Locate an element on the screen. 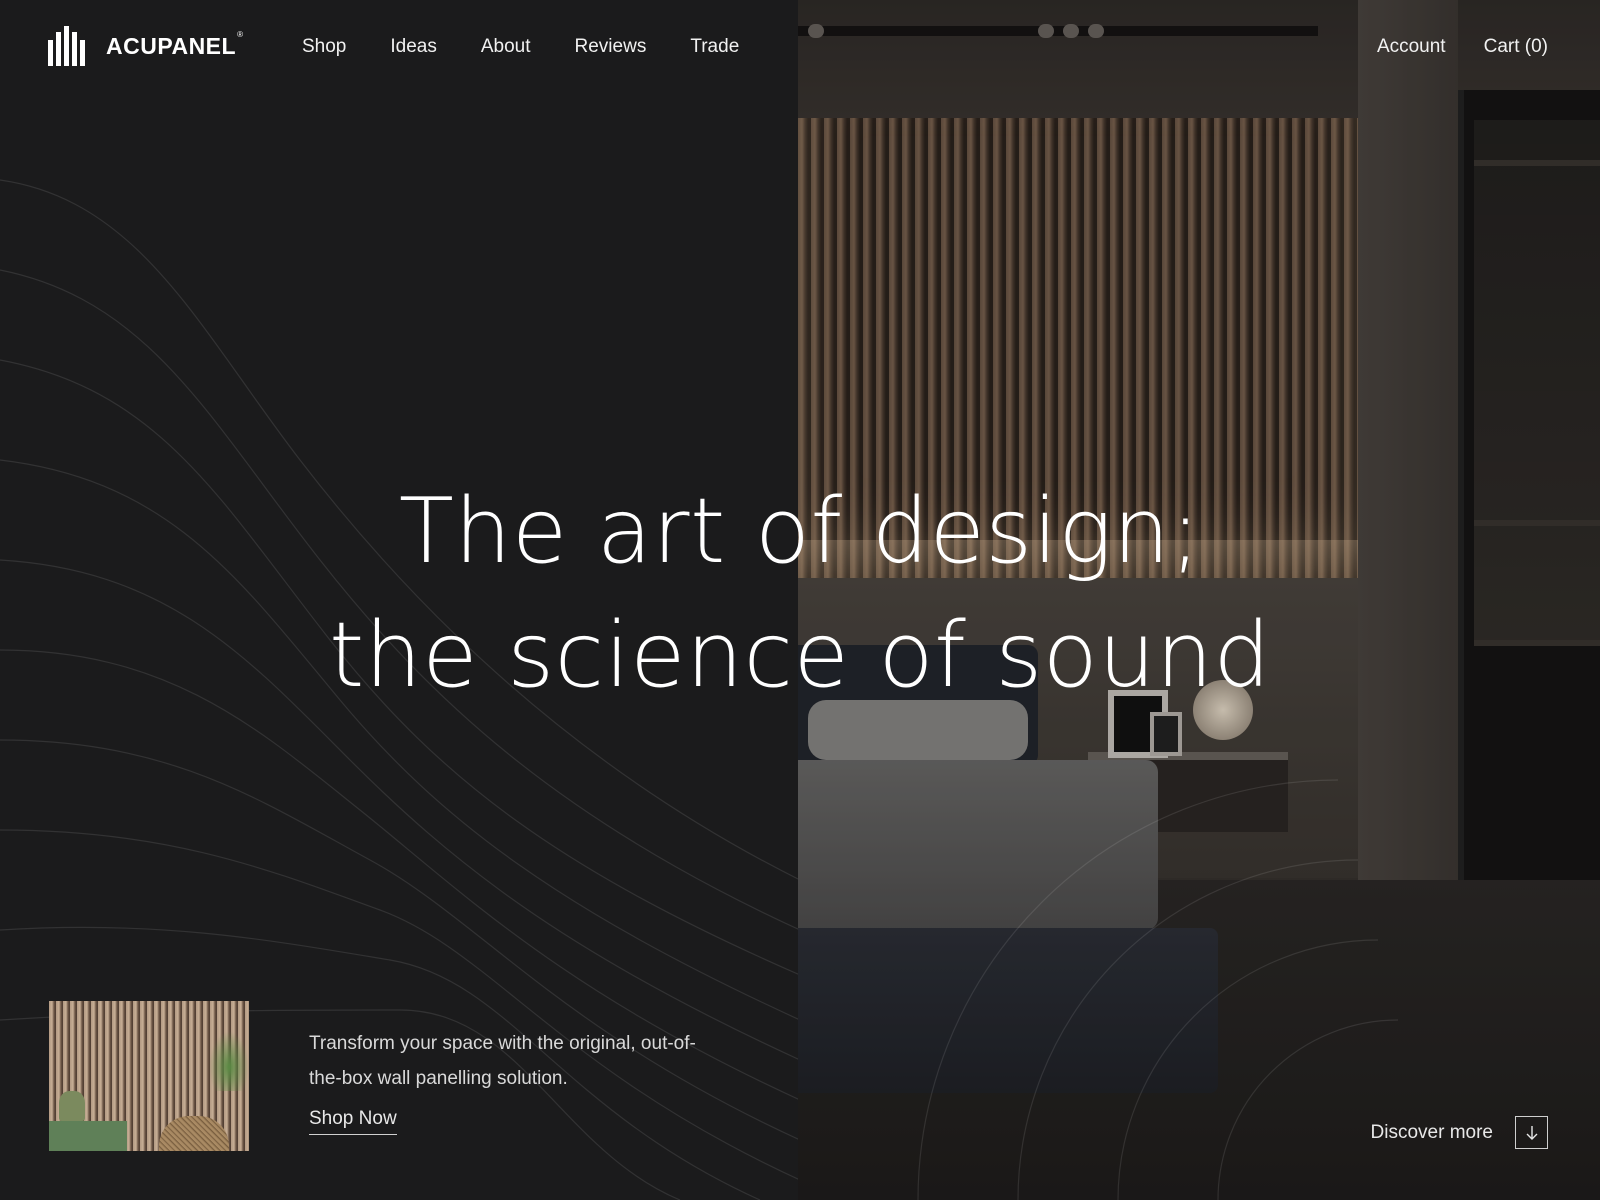  shop-now-link: Shop Now is located at coordinates (353, 1121).